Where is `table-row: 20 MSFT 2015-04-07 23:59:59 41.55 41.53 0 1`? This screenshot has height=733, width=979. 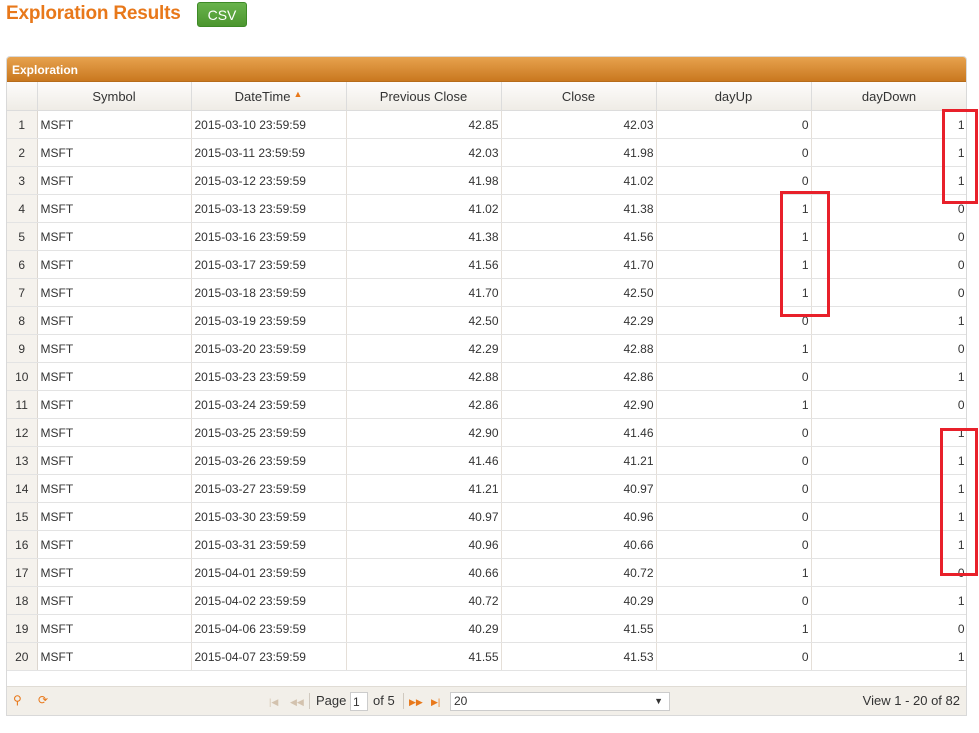 table-row: 20 MSFT 2015-04-07 23:59:59 41.55 41.53 0 1 is located at coordinates (486, 656).